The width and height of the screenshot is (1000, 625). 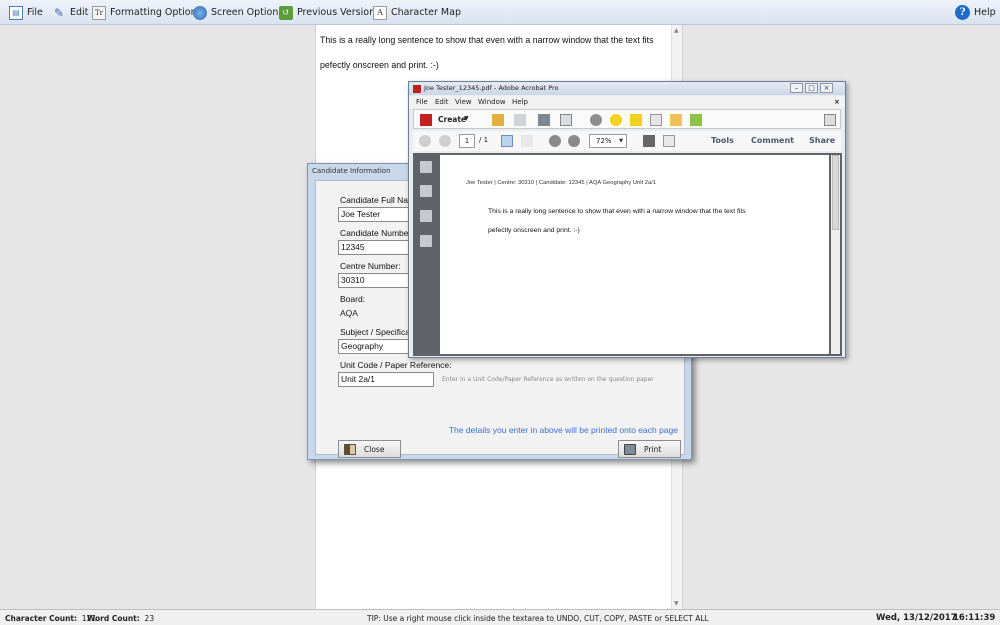 What do you see at coordinates (596, 120) in the screenshot?
I see `settings-gear-icon` at bounding box center [596, 120].